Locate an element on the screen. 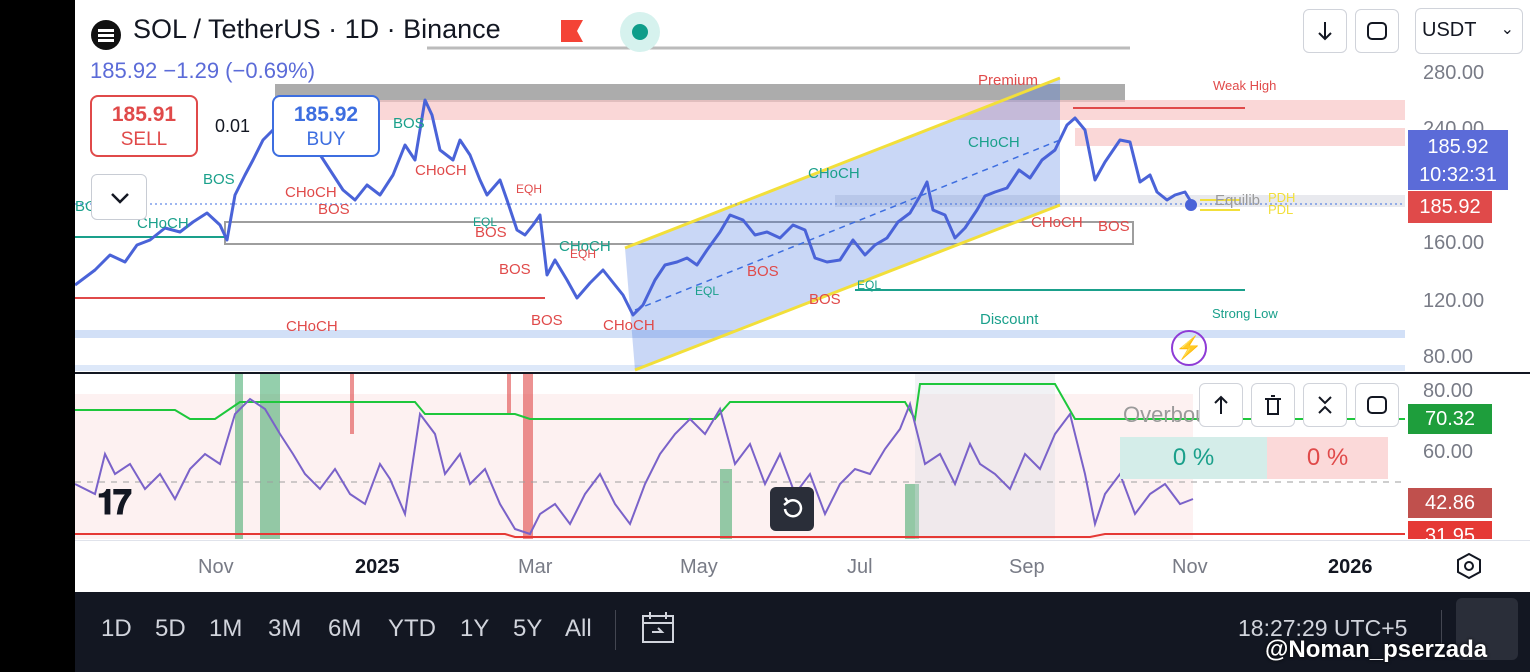 This screenshot has height=672, width=1530. range-3m: 3M is located at coordinates (284, 629).